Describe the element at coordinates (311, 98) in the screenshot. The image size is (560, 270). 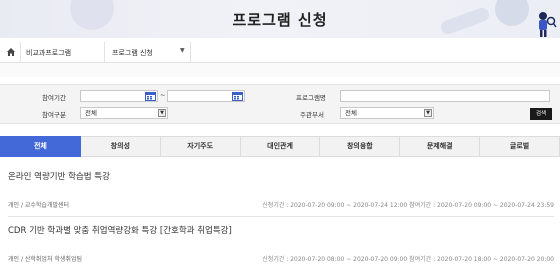
I see `program-name-label: 프로그램명` at that location.